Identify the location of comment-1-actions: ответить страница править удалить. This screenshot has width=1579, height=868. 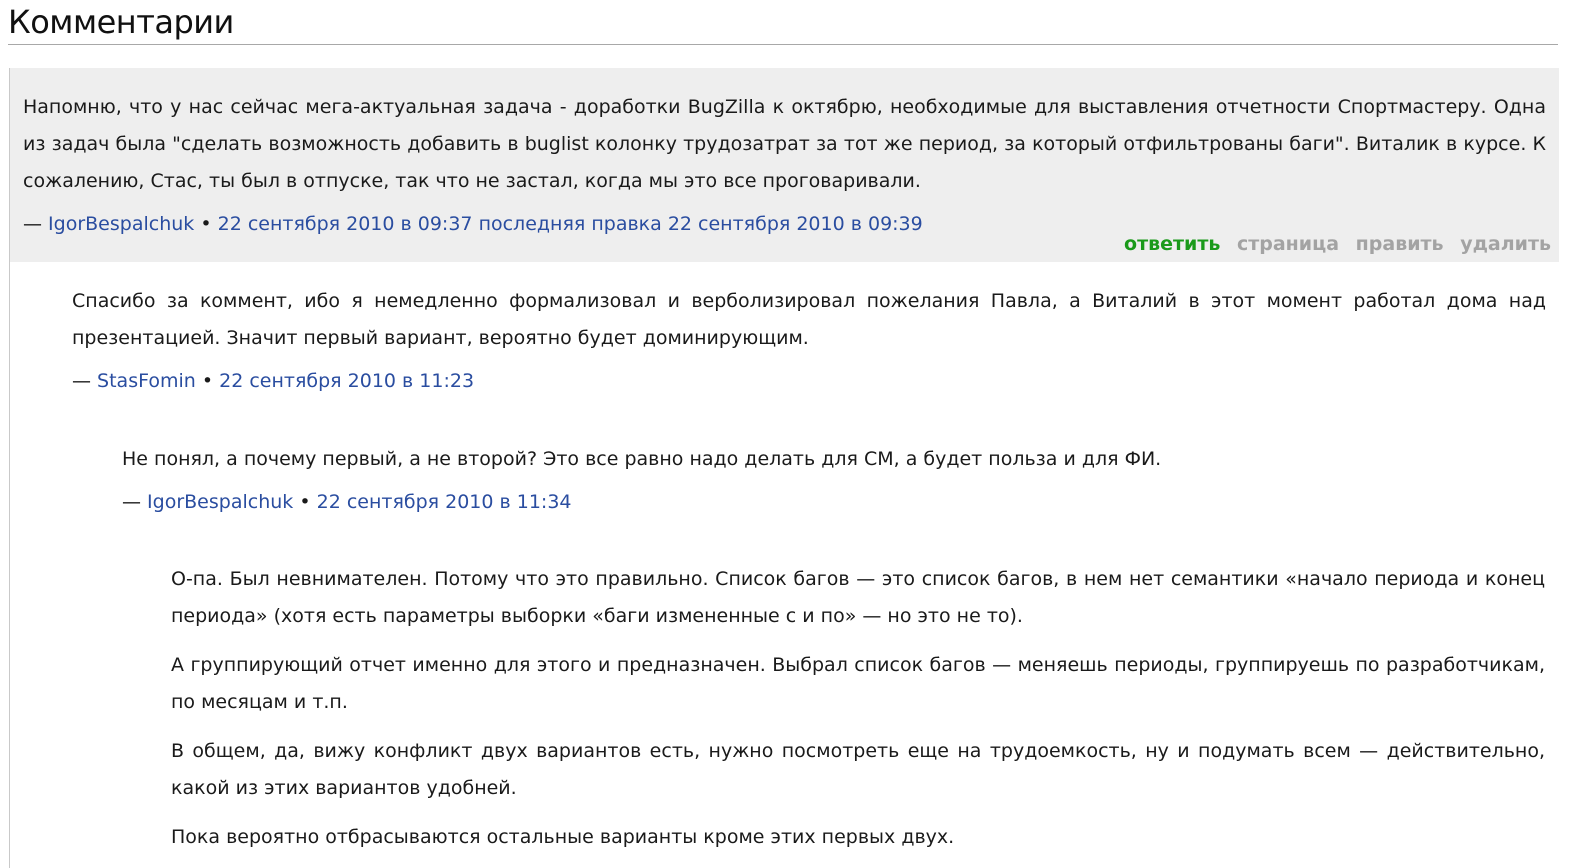
(1332, 244).